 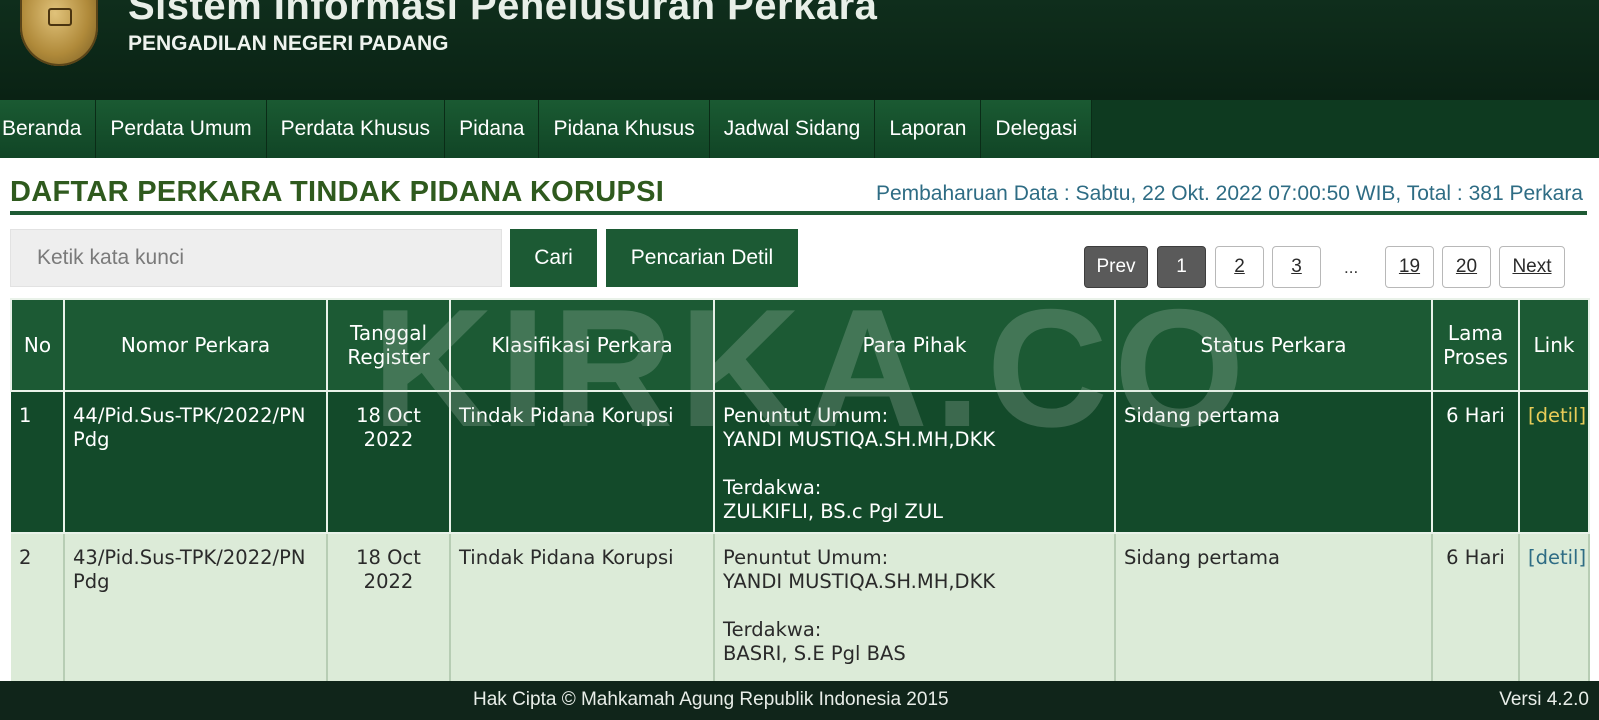 What do you see at coordinates (181, 129) in the screenshot?
I see `nav-item-perdata-umum: Perdata Umum` at bounding box center [181, 129].